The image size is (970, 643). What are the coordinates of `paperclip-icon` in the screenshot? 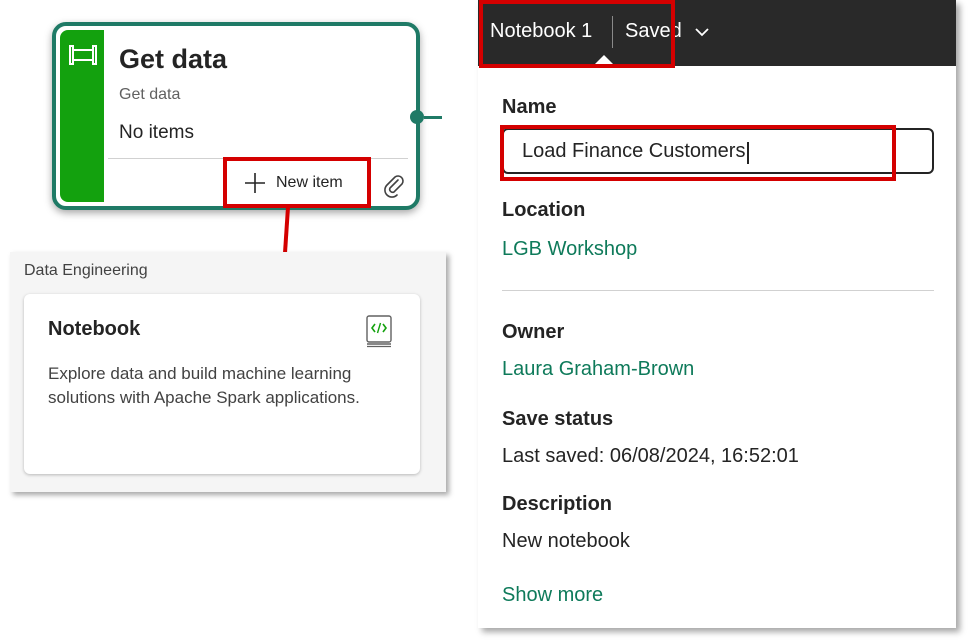 It's located at (394, 186).